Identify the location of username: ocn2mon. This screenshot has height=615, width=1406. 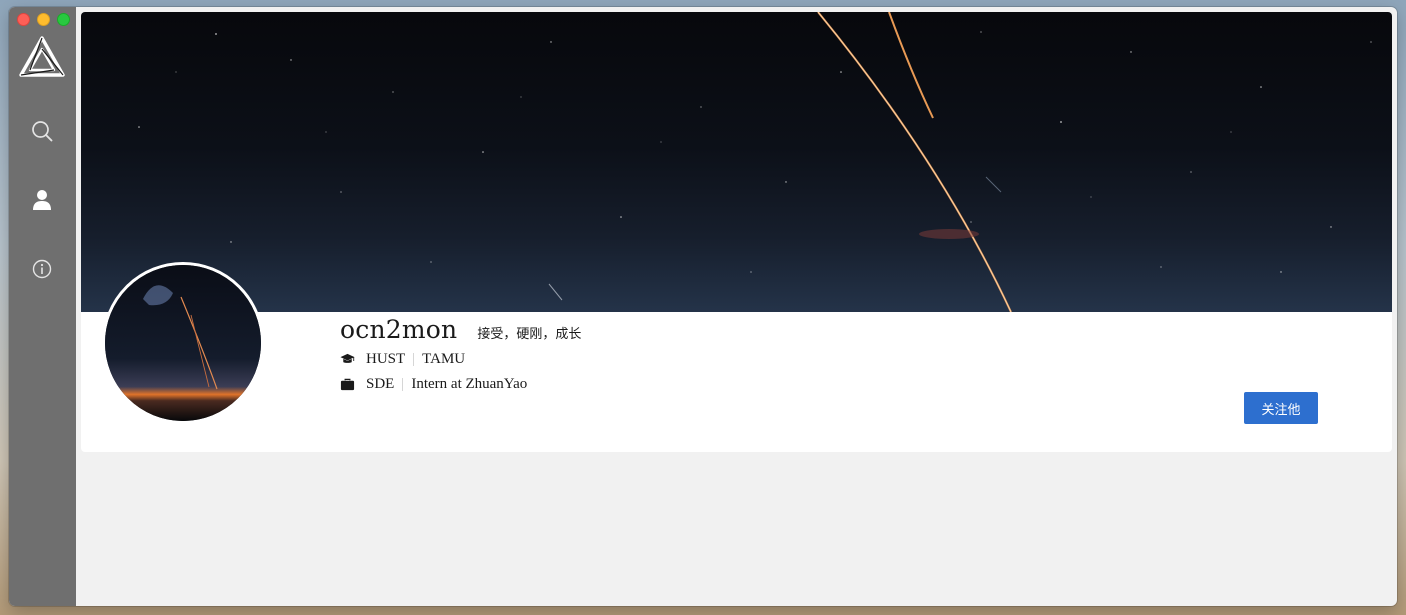
(399, 329).